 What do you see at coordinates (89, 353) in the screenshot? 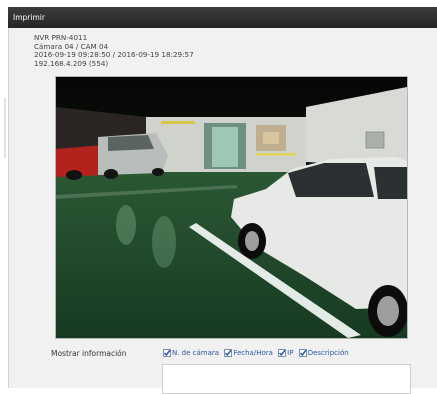
I see `show-info-label: Mostrar información` at bounding box center [89, 353].